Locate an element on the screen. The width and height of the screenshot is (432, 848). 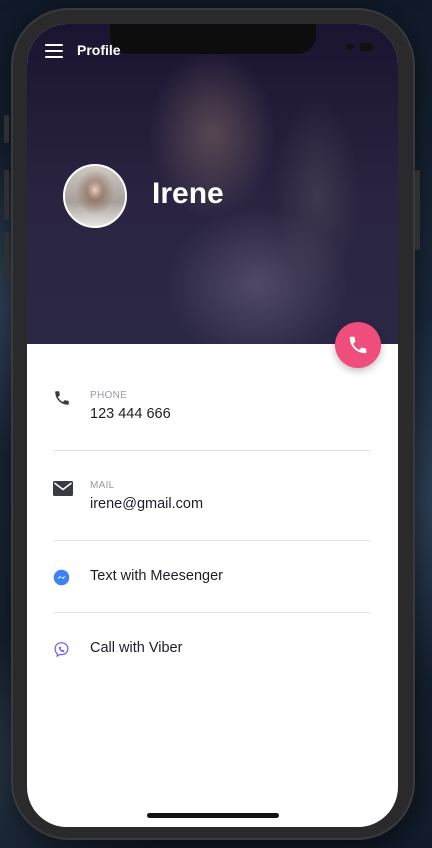
page-title: Profile is located at coordinates (99, 50).